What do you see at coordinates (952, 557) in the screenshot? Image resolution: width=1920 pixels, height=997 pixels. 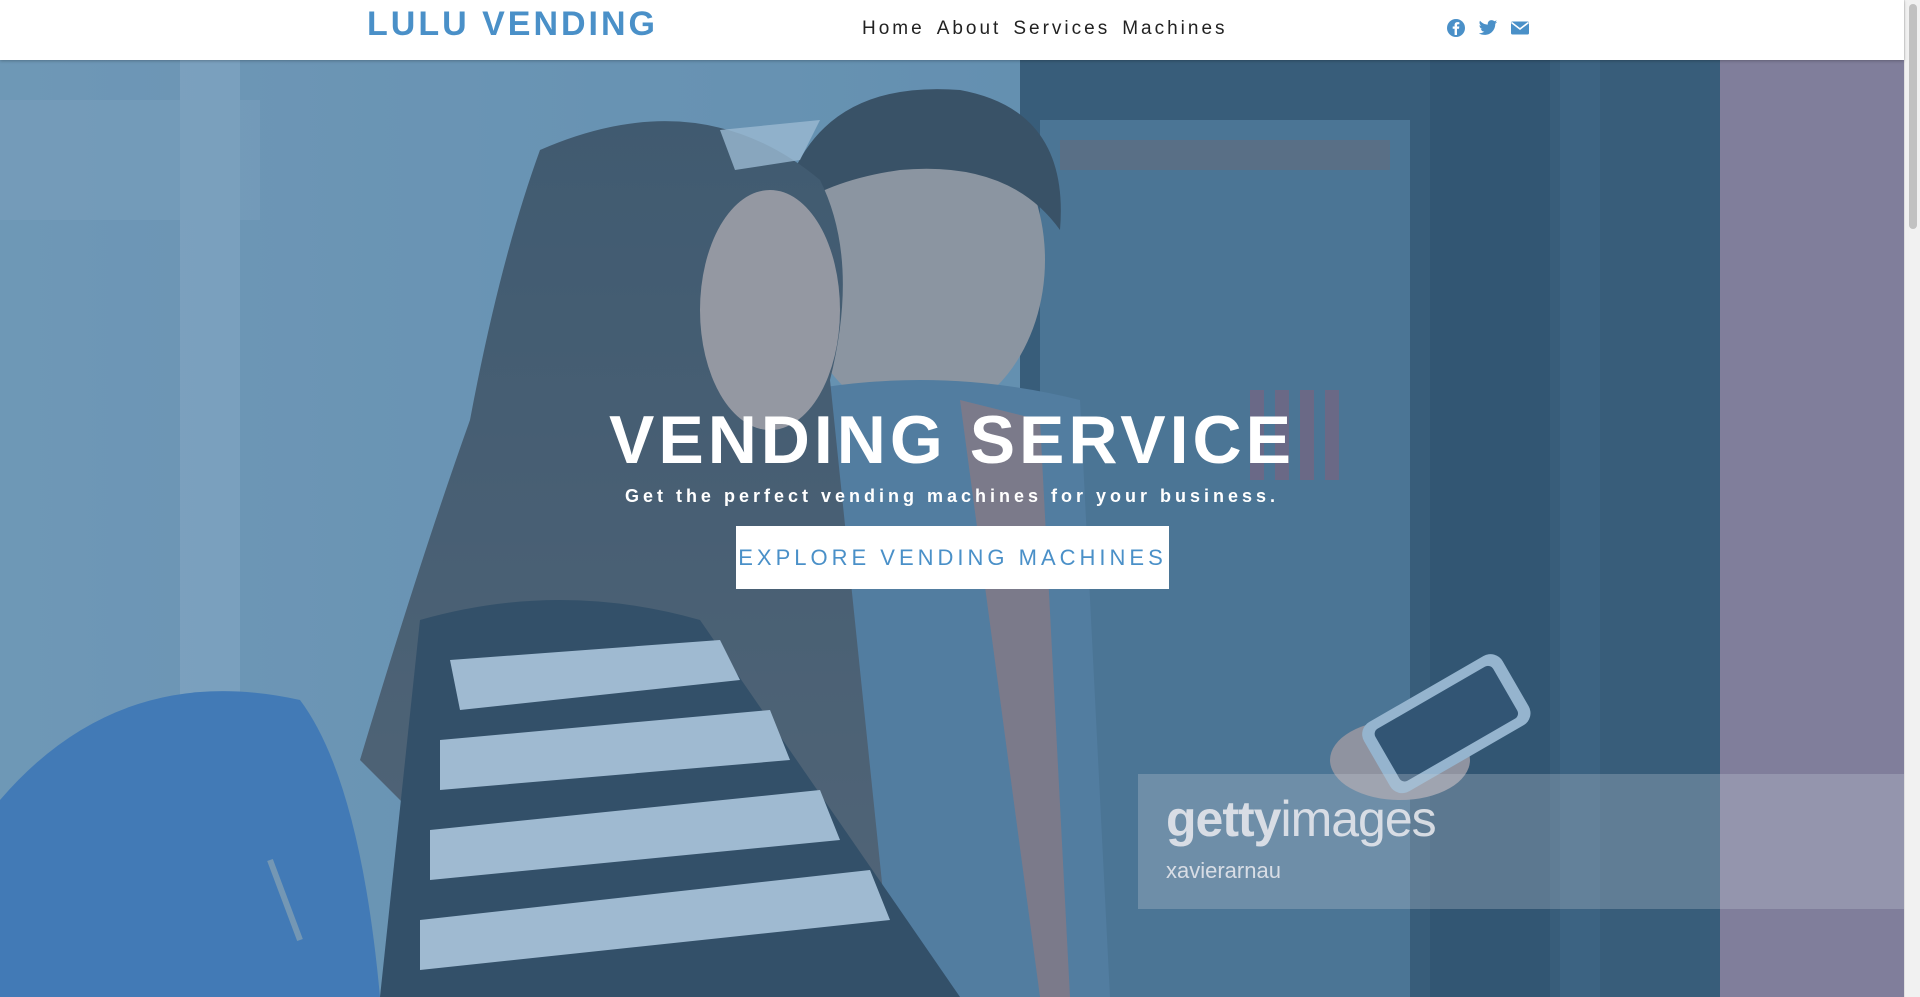 I see `explore-vending-machines-button: EXPLORE VENDING MACHINES` at bounding box center [952, 557].